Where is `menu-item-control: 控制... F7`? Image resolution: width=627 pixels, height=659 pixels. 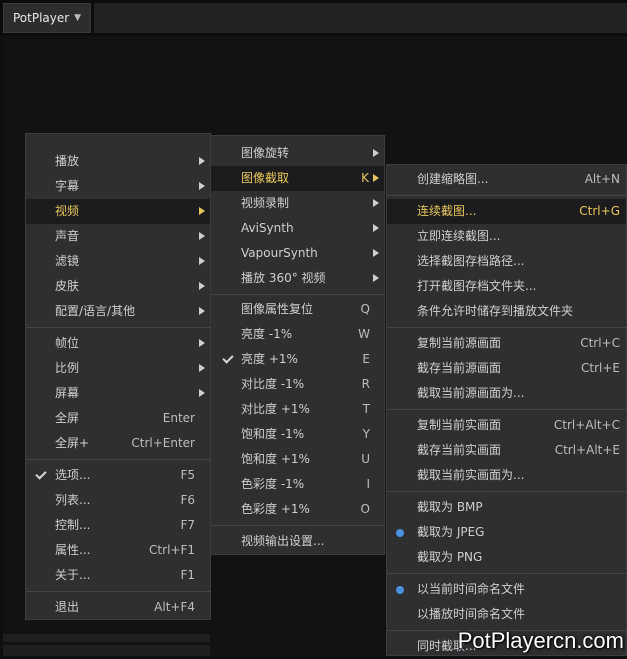 menu-item-control: 控制... F7 is located at coordinates (118, 525).